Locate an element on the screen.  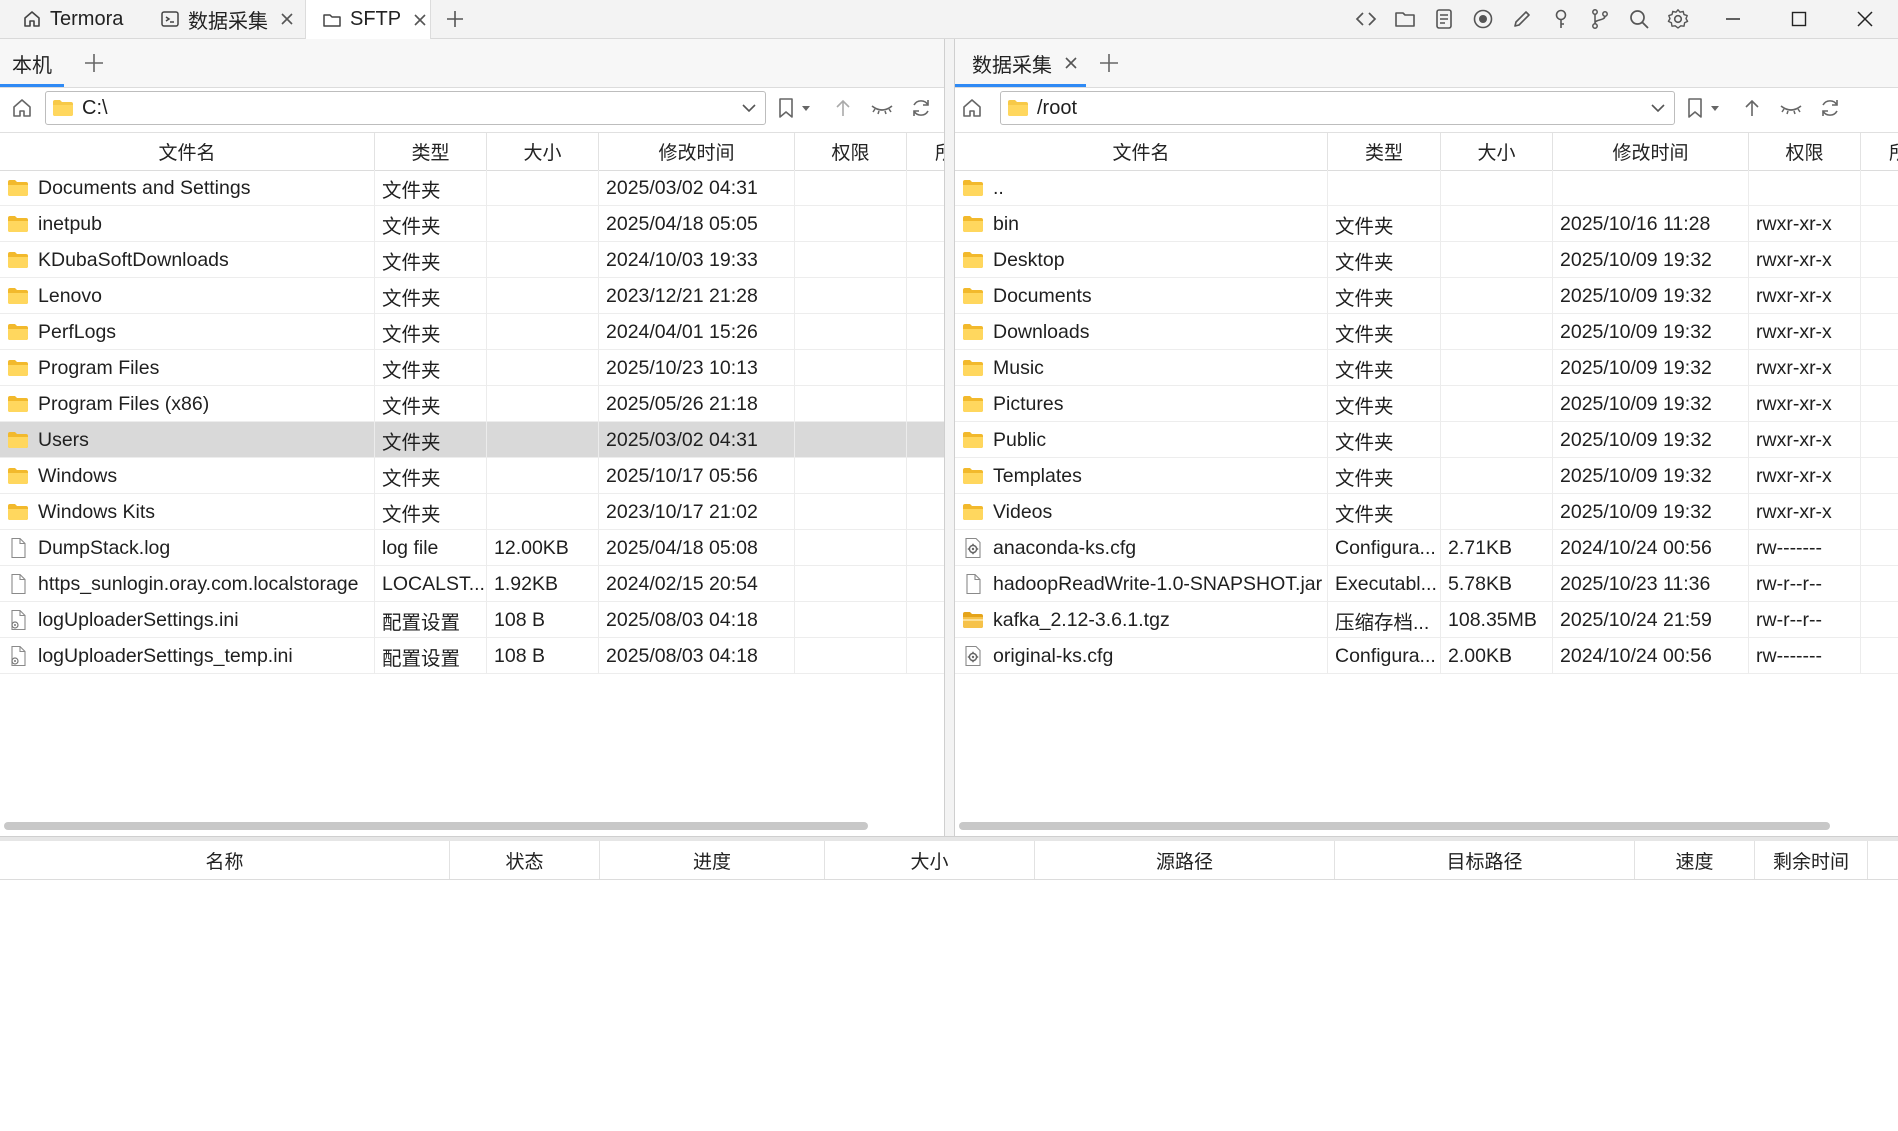
close-icon is located at coordinates (1865, 19).